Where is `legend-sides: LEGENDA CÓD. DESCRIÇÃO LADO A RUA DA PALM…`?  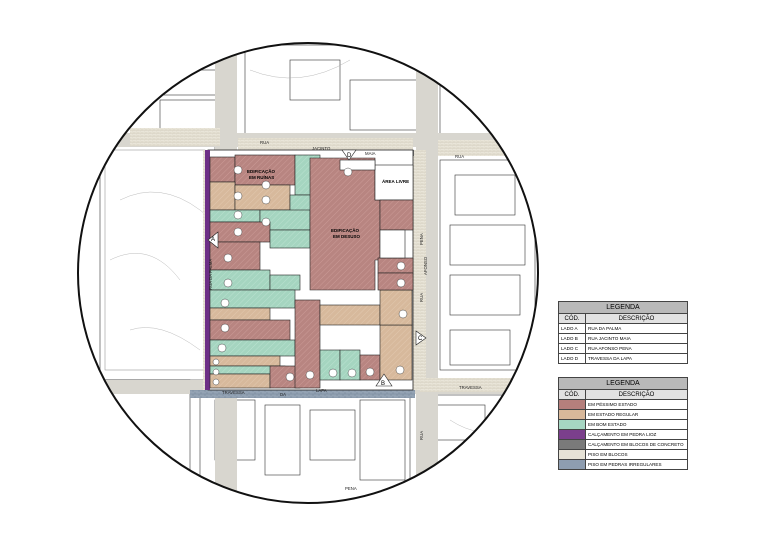
legend-sides: LEGENDA CÓD. DESCRIÇÃO LADO A RUA DA PALM… is located at coordinates (623, 332).